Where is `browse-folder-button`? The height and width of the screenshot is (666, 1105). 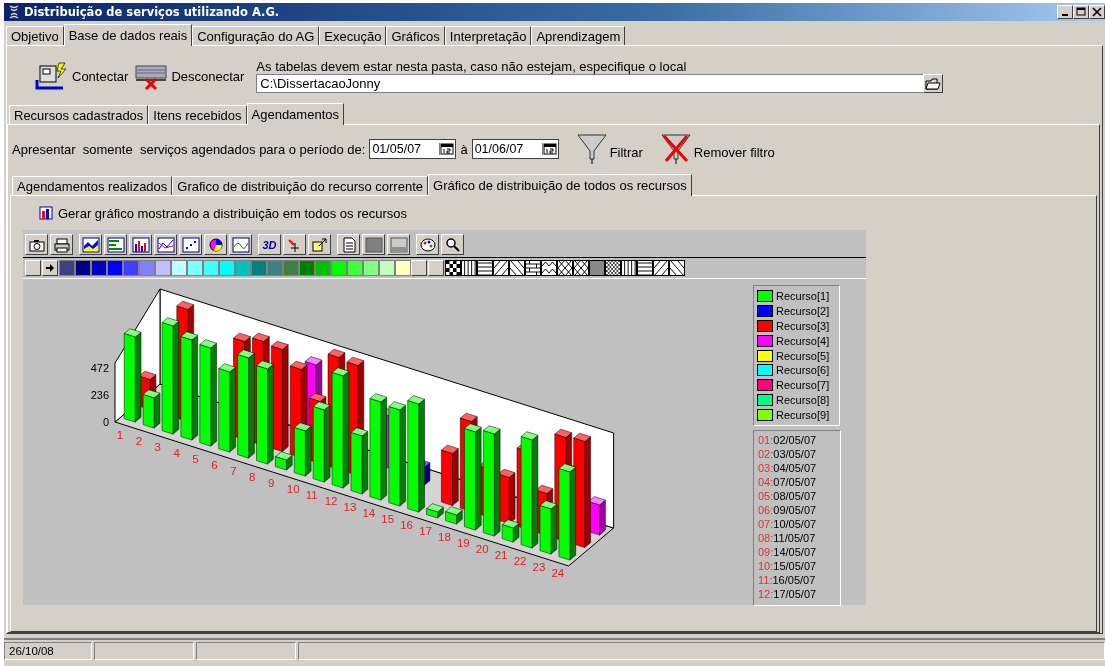 browse-folder-button is located at coordinates (933, 83).